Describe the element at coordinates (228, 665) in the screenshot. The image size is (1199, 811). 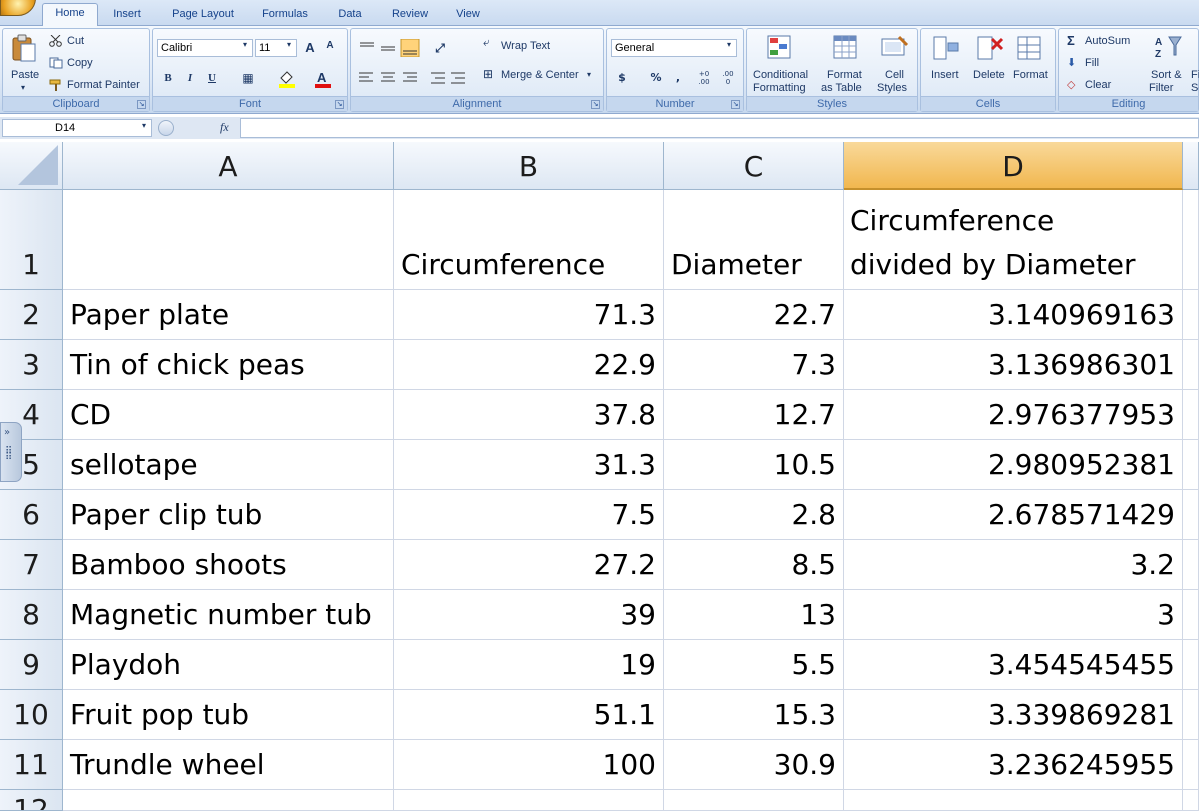
I see `cell-a9: Playdoh` at that location.